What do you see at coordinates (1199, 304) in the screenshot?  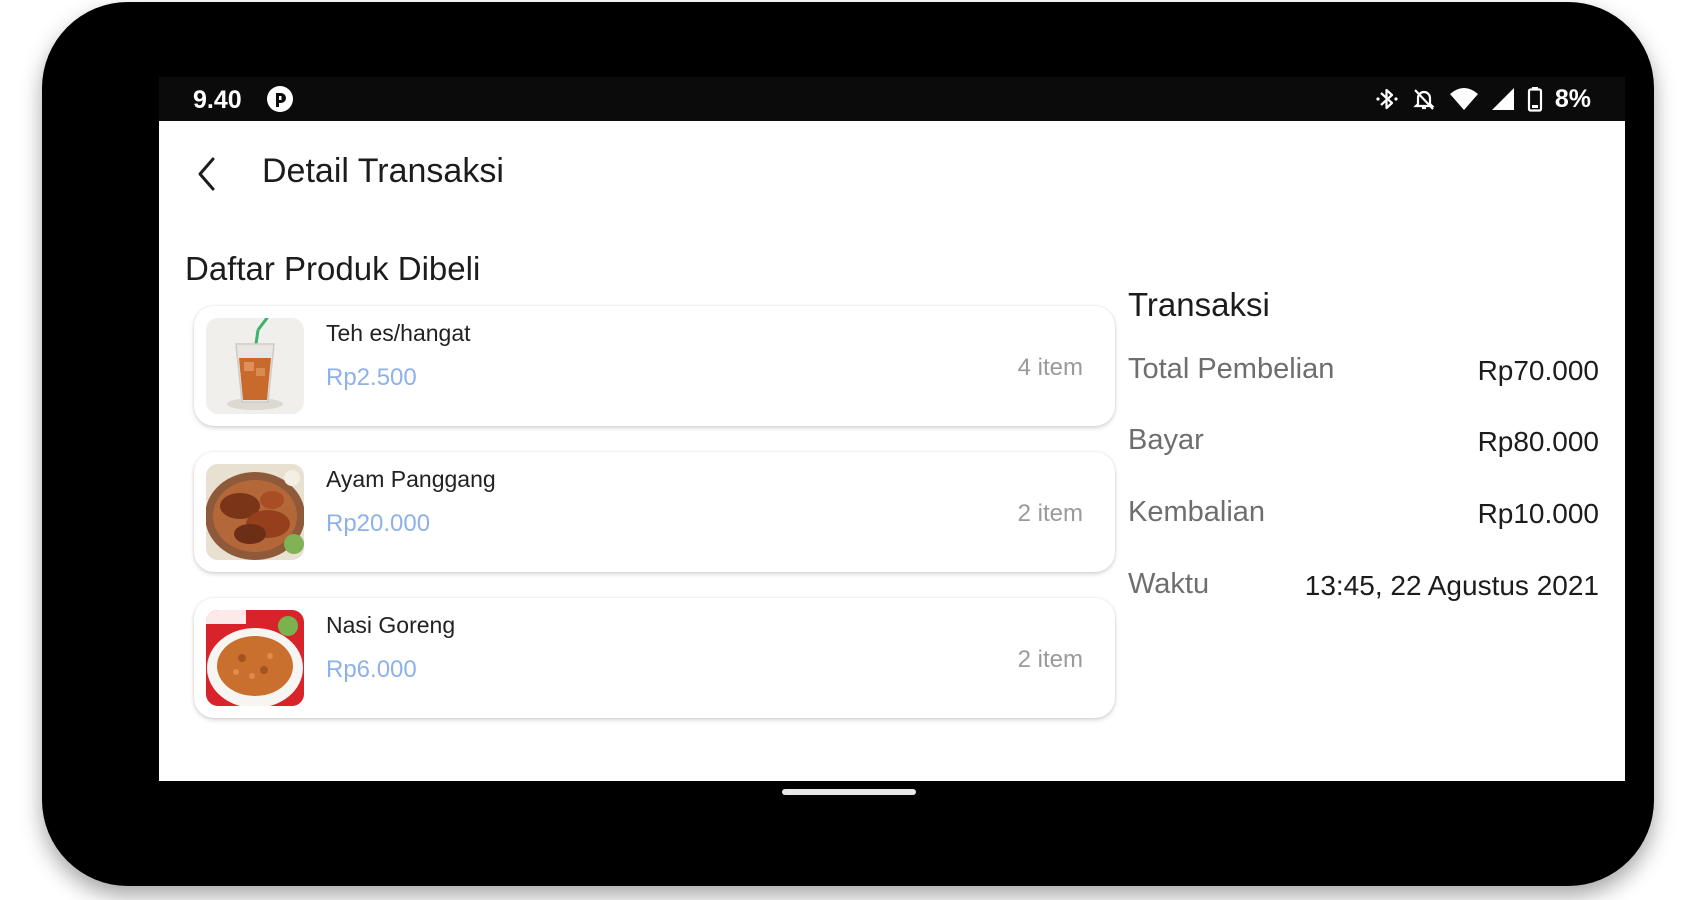 I see `transaction-section-title: Transaksi` at bounding box center [1199, 304].